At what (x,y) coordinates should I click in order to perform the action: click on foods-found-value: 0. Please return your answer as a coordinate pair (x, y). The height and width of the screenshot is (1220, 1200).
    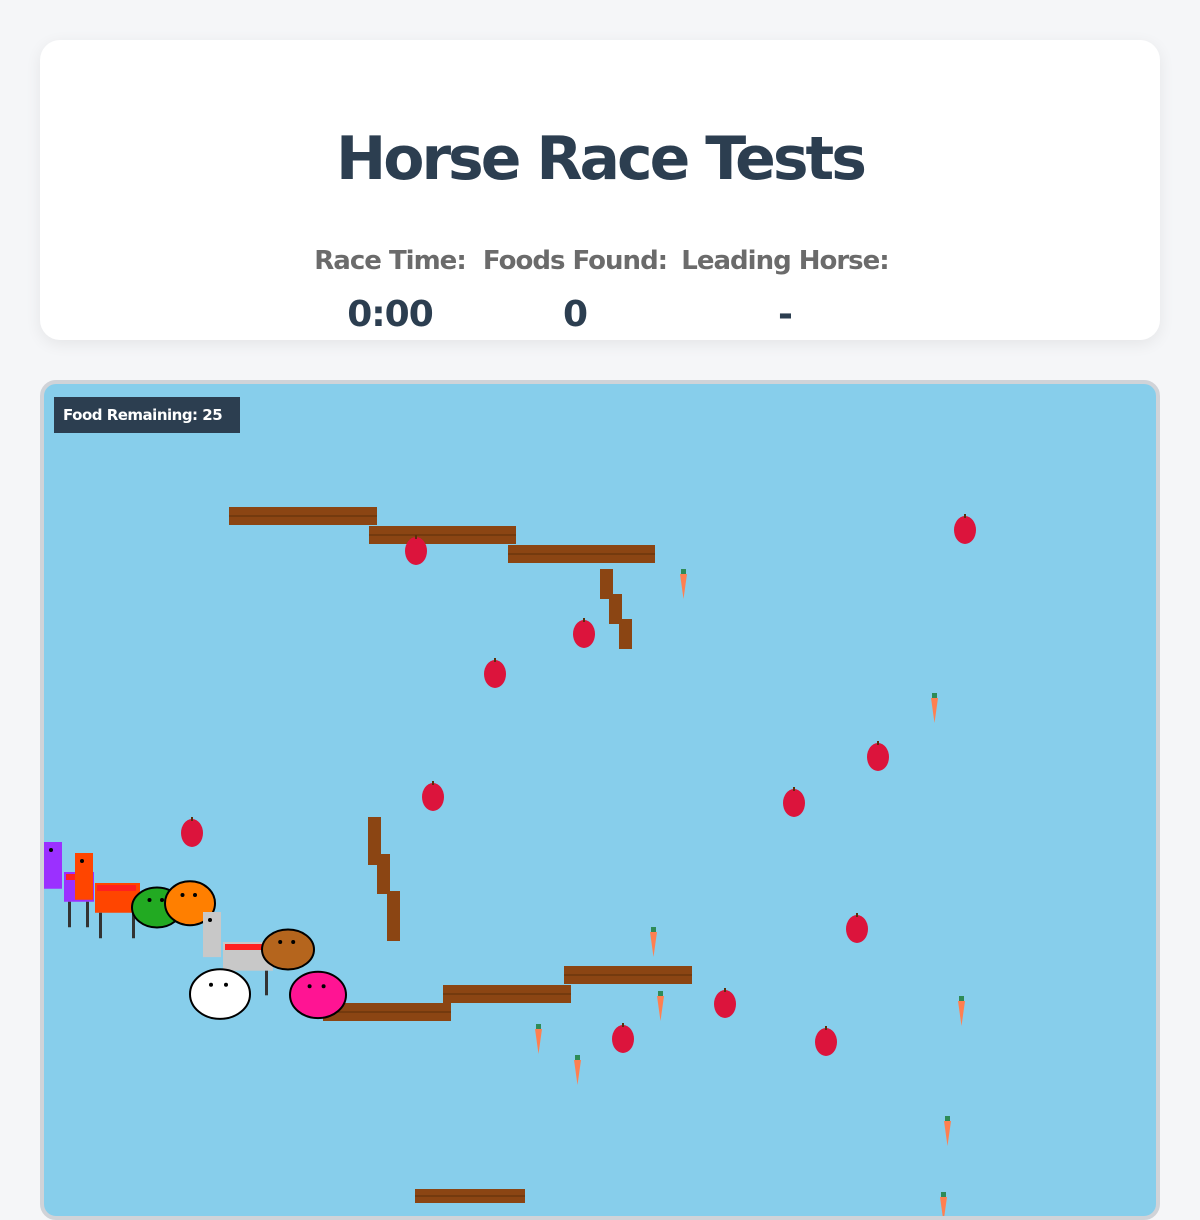
    Looking at the image, I should click on (575, 314).